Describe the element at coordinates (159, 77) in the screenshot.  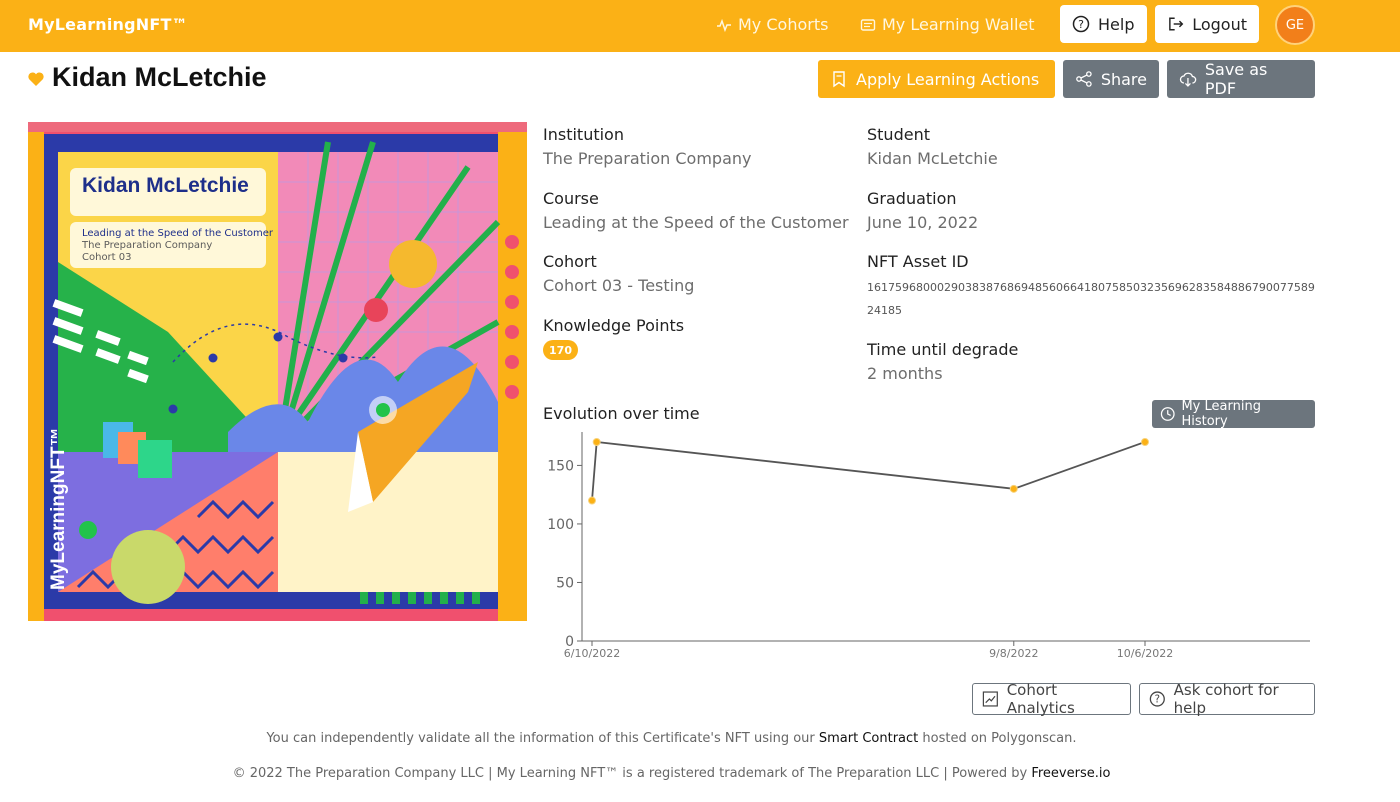
I see `page-title: Kidan McLetchie` at that location.